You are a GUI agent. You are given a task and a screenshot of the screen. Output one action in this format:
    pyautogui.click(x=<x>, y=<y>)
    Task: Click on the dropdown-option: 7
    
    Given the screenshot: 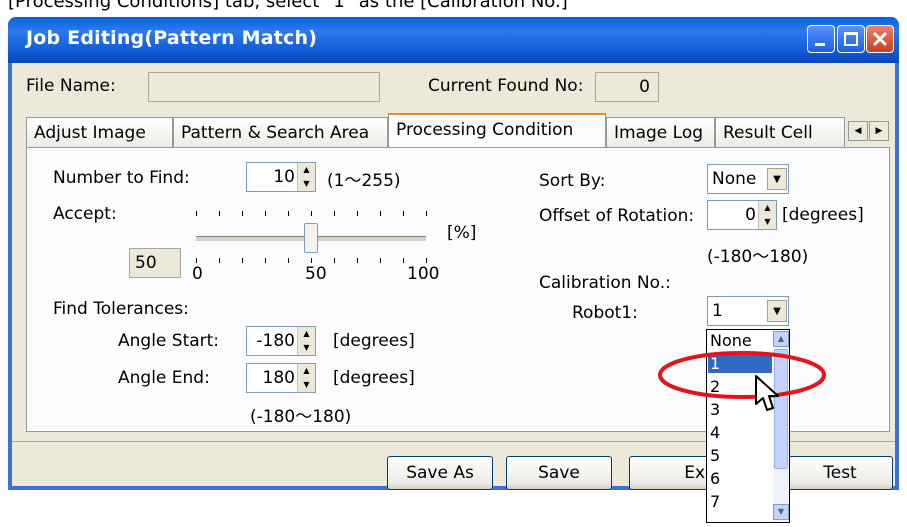 What is the action you would take?
    pyautogui.click(x=740, y=502)
    